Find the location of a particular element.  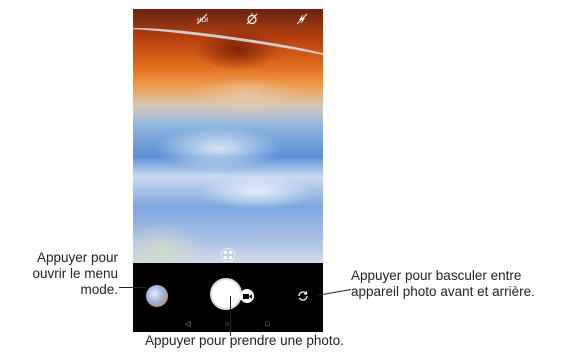

callout-text: ouvrir le menu is located at coordinates (75, 273).